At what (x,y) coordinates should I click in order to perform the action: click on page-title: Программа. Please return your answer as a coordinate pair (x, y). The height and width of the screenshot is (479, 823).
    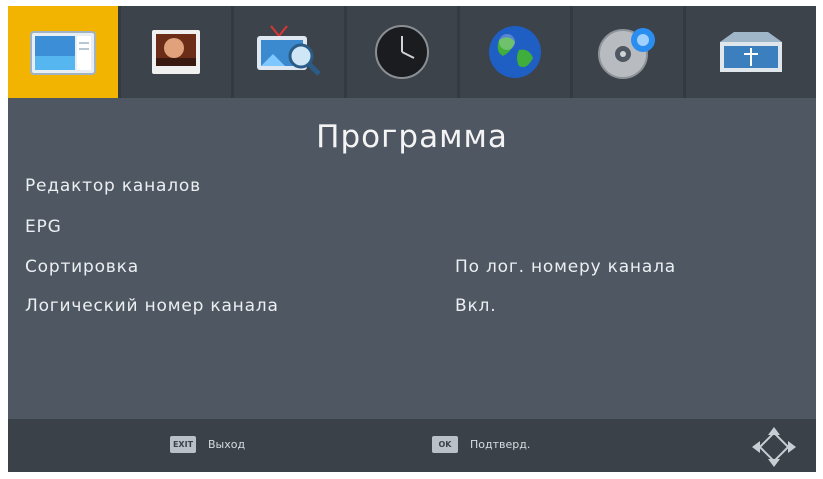
    Looking at the image, I should click on (412, 137).